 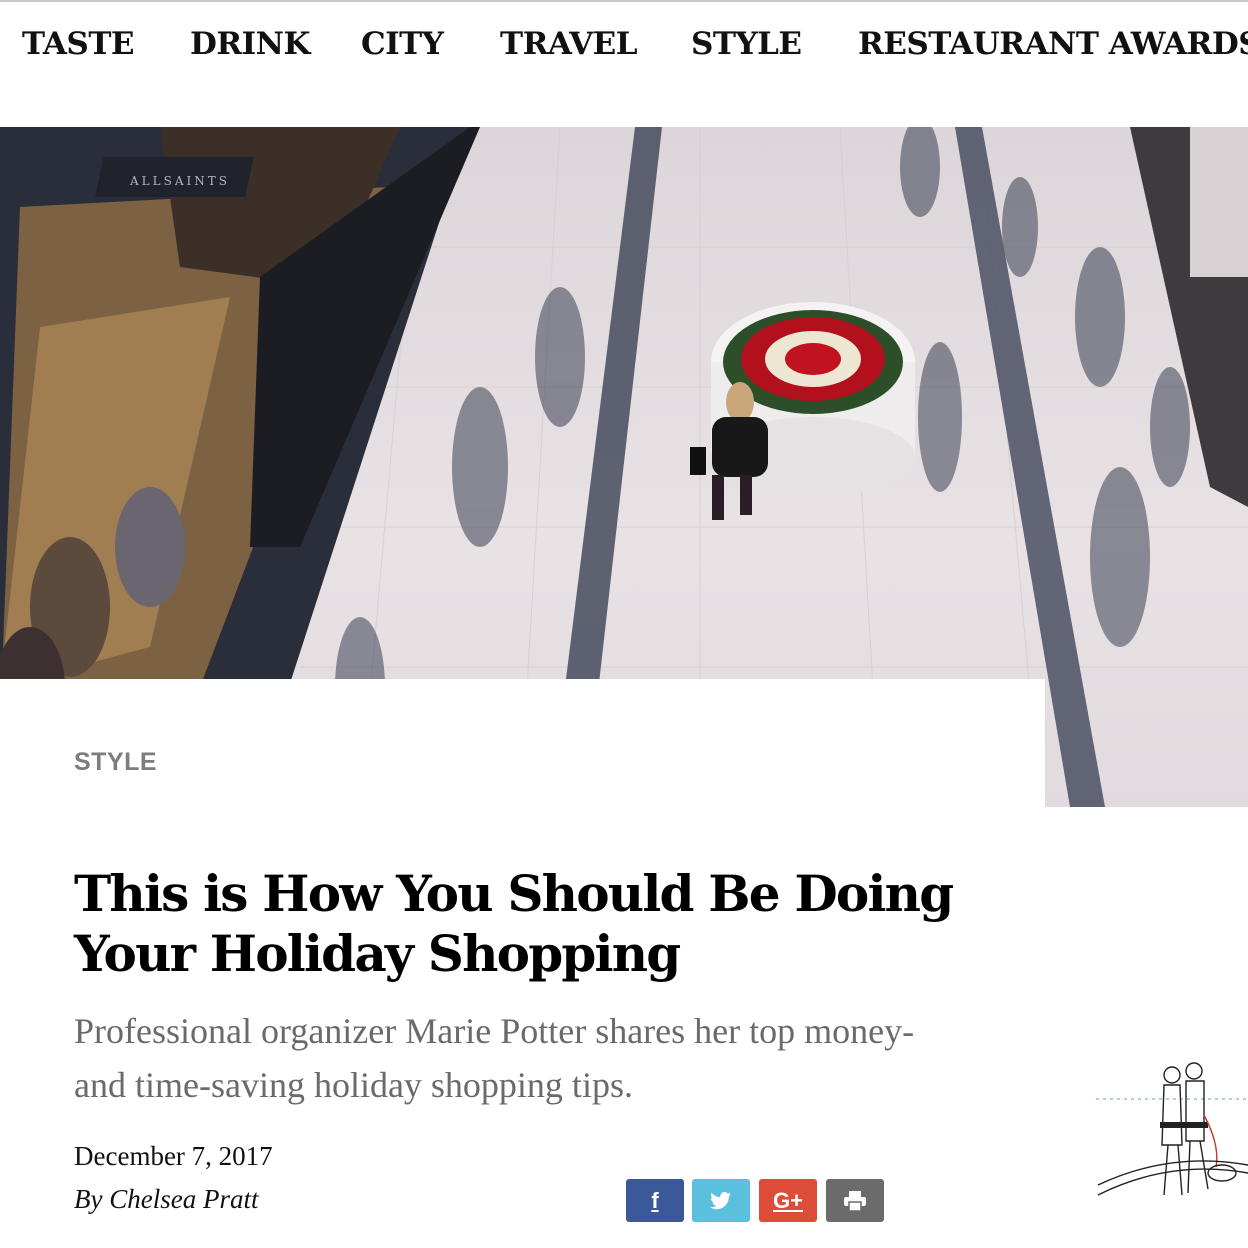 I want to click on share-facebook-button: f, so click(x=655, y=1200).